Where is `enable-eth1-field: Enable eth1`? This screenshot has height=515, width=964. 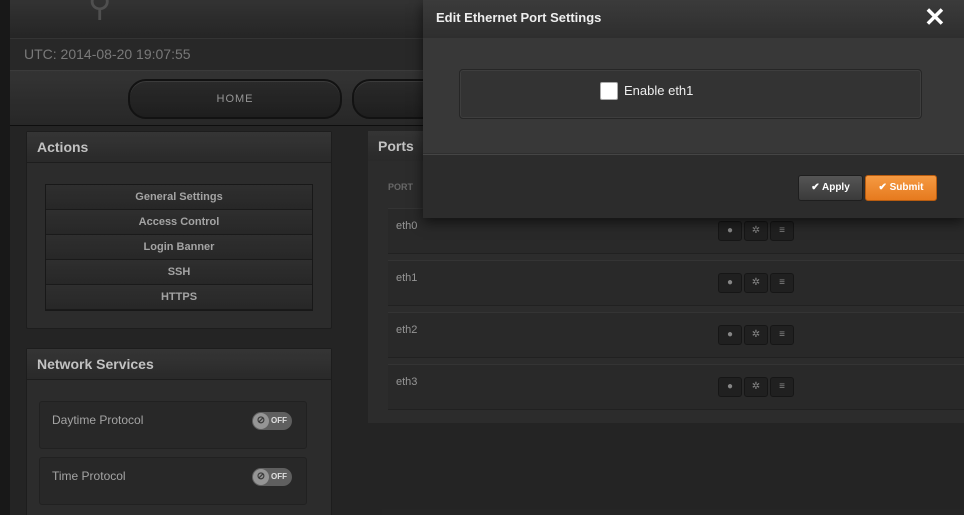
enable-eth1-field: Enable eth1 is located at coordinates (690, 94).